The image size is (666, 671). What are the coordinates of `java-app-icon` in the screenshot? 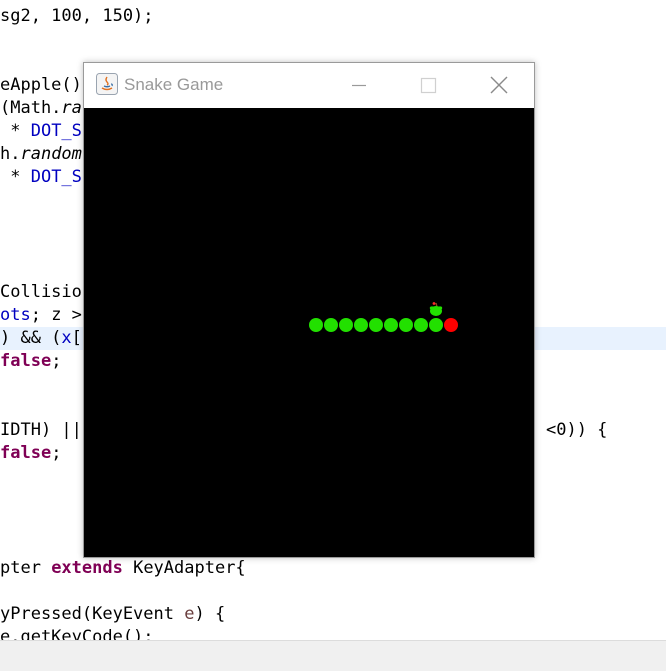 It's located at (107, 84).